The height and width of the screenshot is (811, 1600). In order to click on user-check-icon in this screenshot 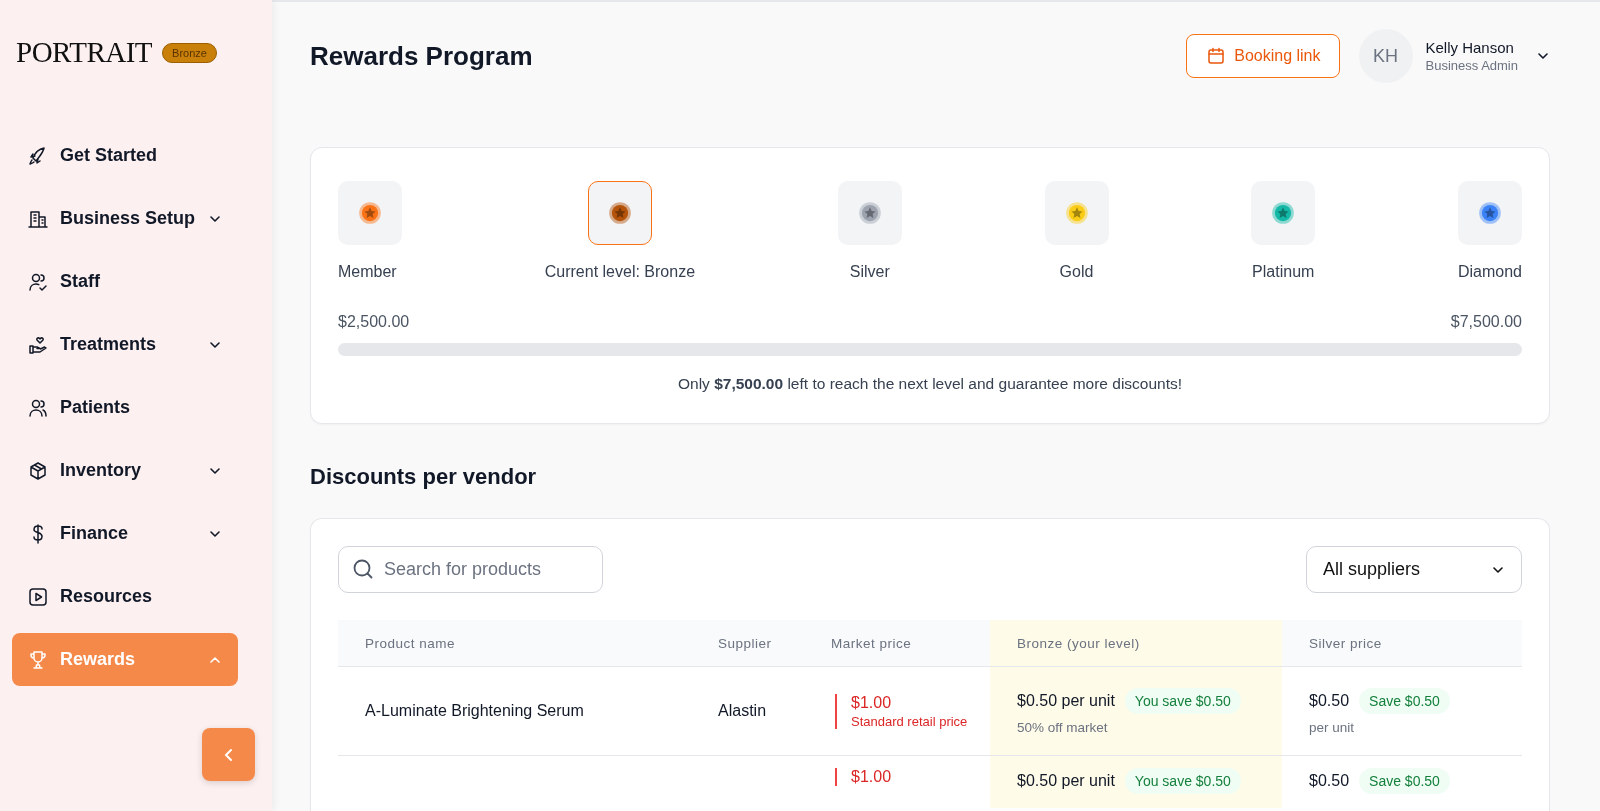, I will do `click(38, 281)`.